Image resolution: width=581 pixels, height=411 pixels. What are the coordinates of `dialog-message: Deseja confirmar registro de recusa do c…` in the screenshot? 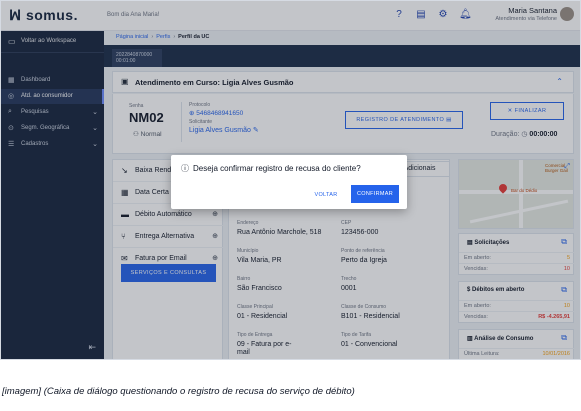 It's located at (277, 168).